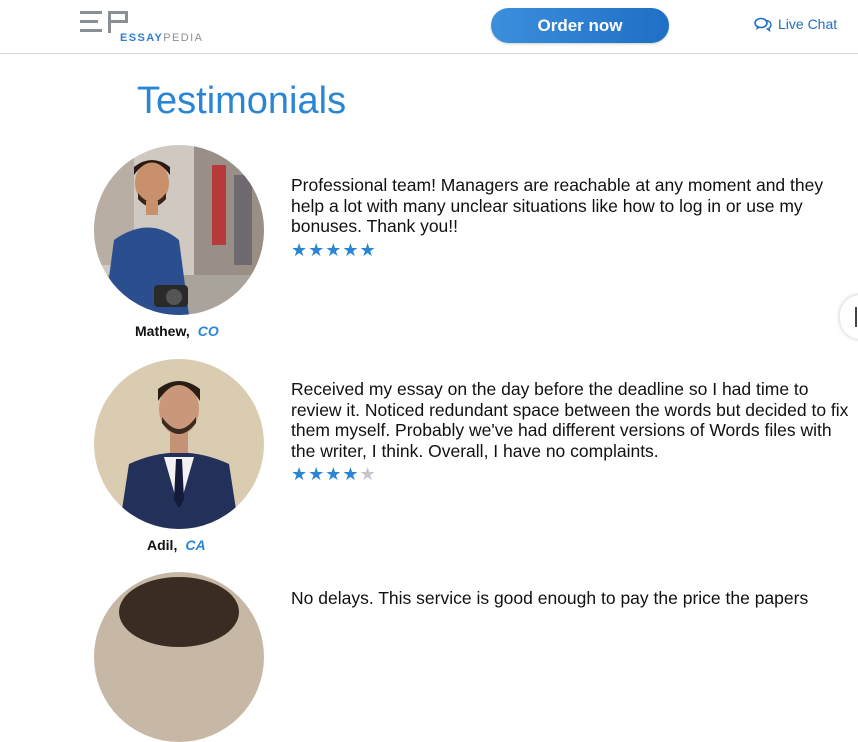 The width and height of the screenshot is (858, 742). I want to click on carousel-side-handle, so click(849, 317).